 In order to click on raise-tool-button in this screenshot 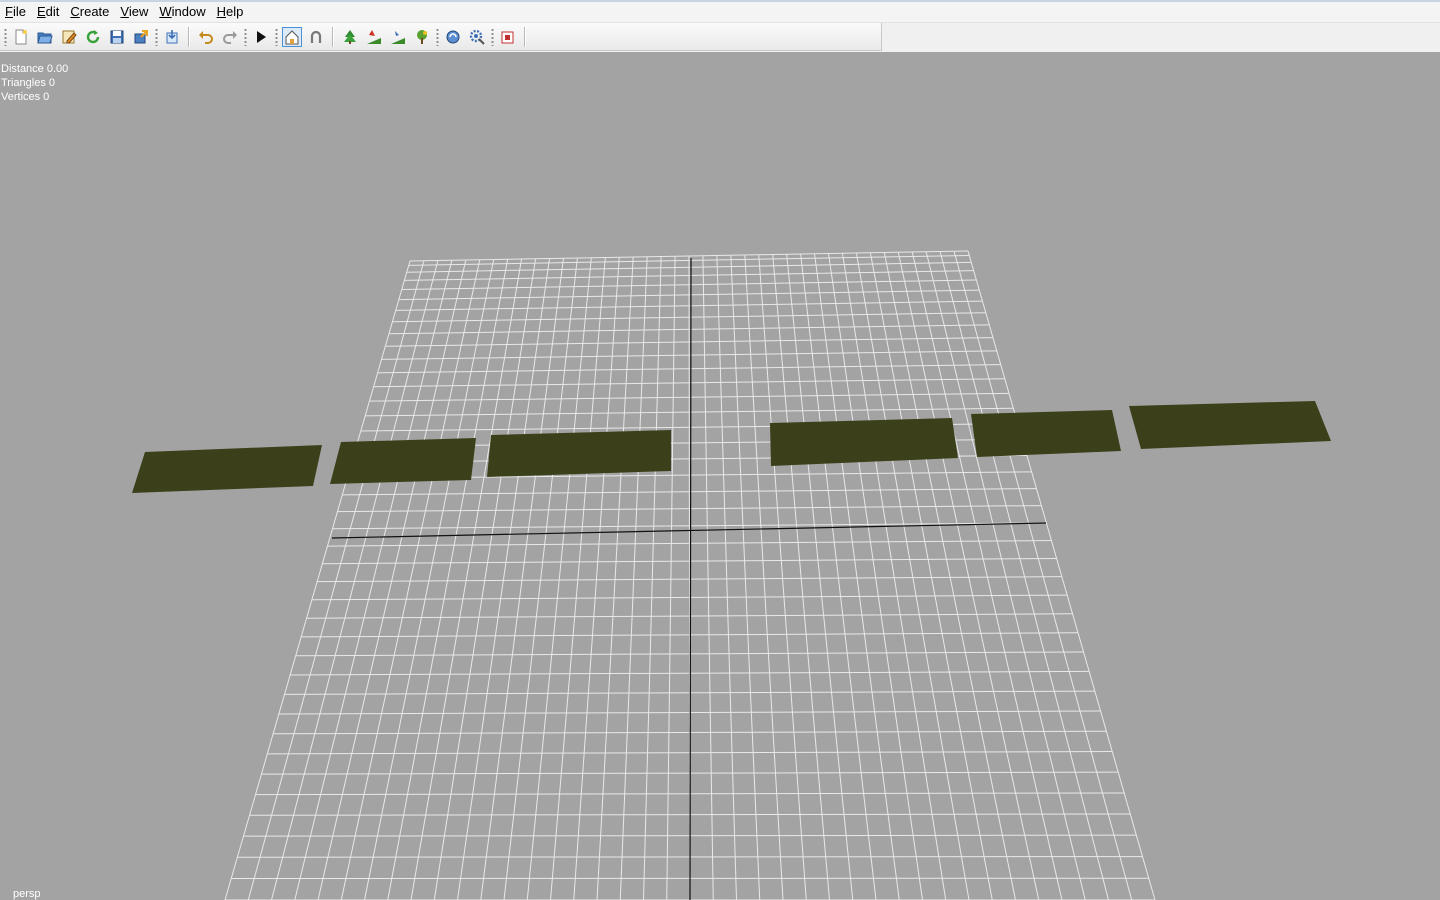, I will do `click(398, 37)`.